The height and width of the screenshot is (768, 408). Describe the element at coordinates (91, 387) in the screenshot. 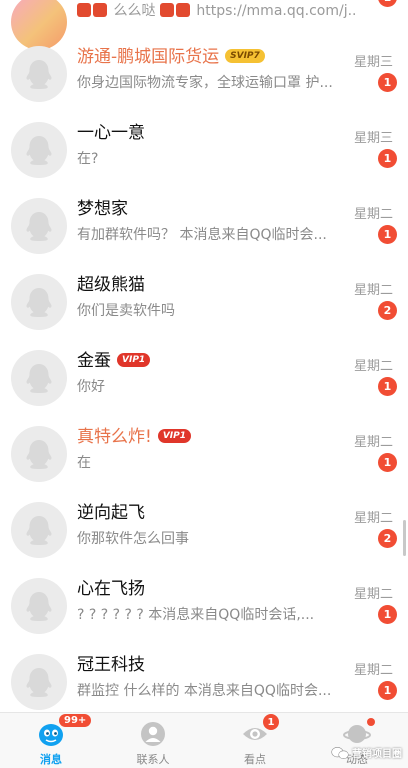

I see `message-preview: 你好` at that location.